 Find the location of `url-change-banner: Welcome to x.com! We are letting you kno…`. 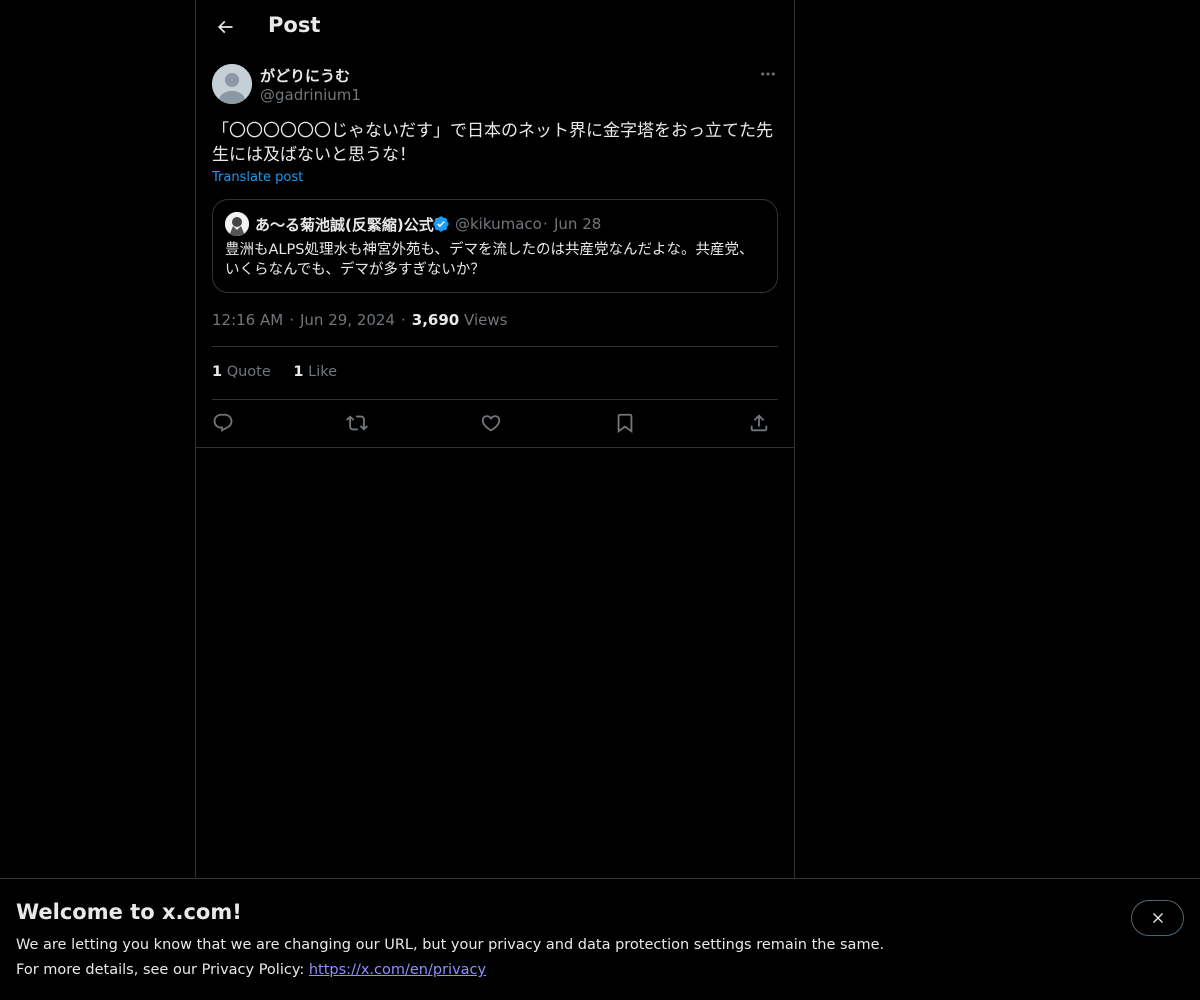

url-change-banner: Welcome to x.com! We are letting you kno… is located at coordinates (600, 939).